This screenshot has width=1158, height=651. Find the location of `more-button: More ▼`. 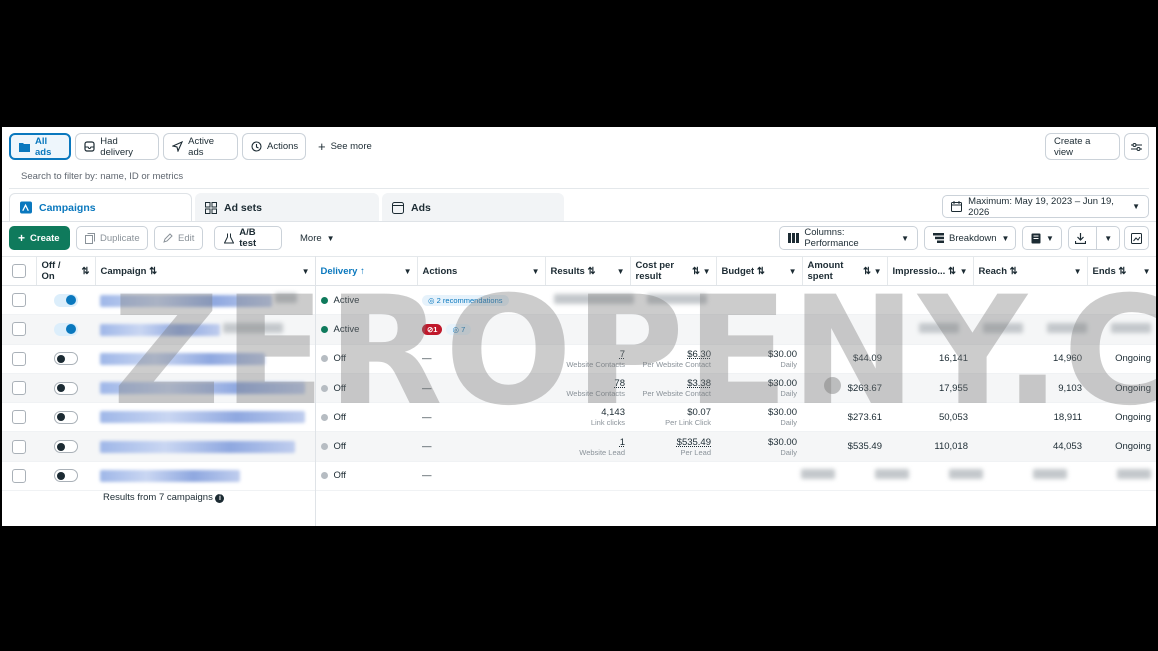

more-button: More ▼ is located at coordinates (316, 238).